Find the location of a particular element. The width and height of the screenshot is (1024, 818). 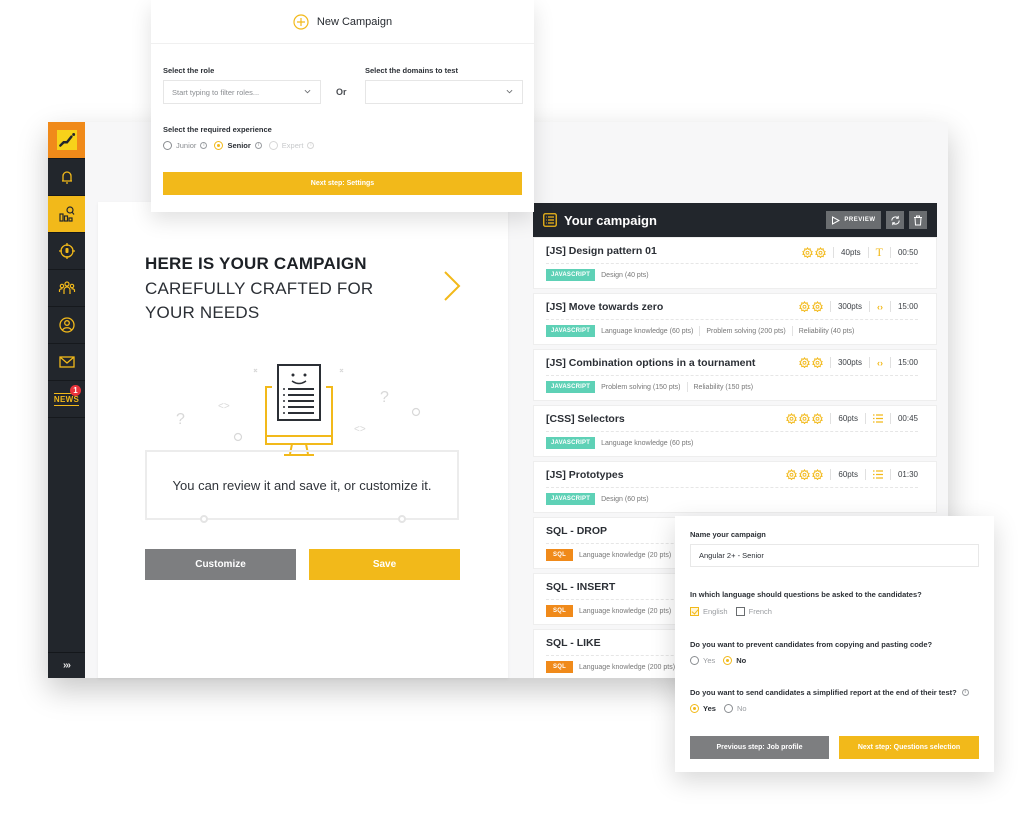

domains-select is located at coordinates (444, 92).